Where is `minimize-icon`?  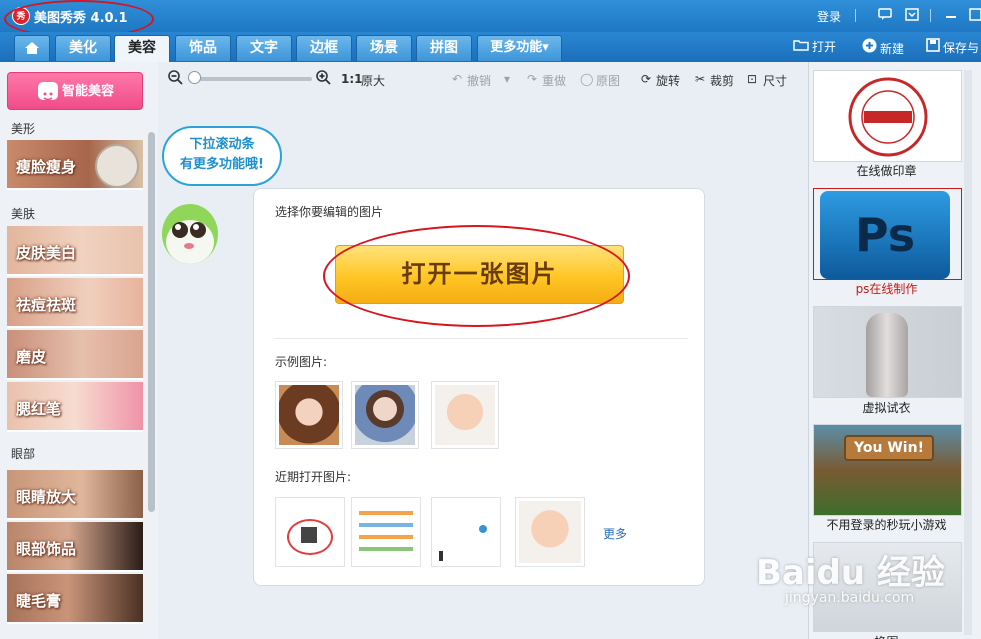 minimize-icon is located at coordinates (951, 14).